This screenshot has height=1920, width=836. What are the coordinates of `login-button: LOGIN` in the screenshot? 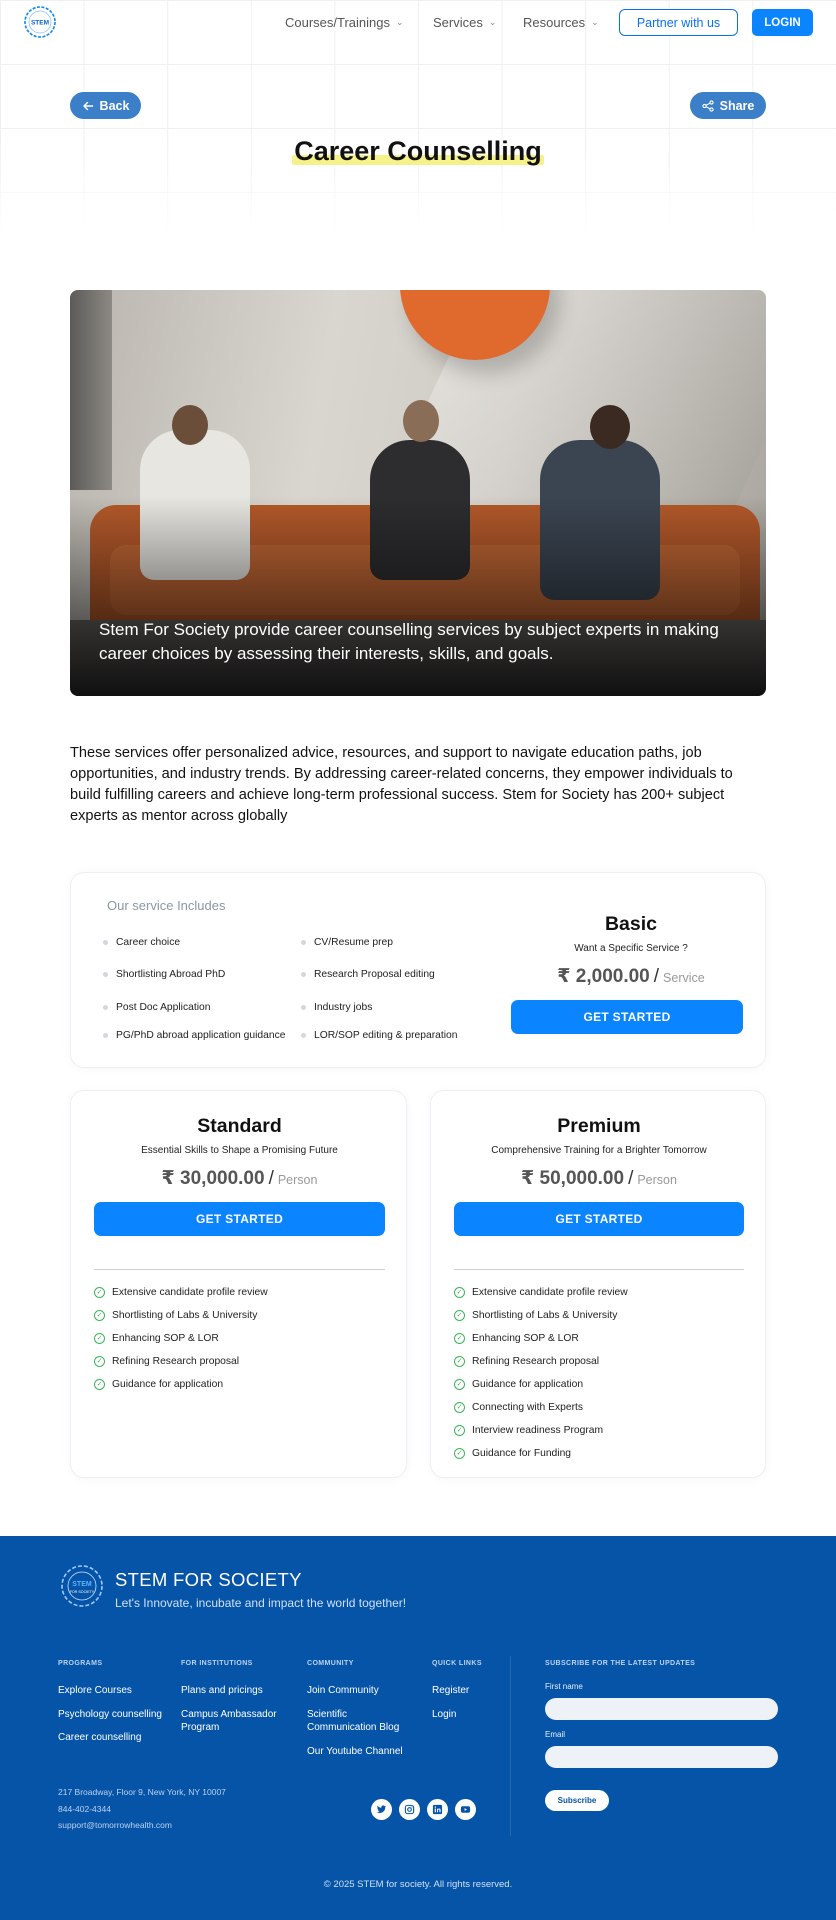 It's located at (782, 22).